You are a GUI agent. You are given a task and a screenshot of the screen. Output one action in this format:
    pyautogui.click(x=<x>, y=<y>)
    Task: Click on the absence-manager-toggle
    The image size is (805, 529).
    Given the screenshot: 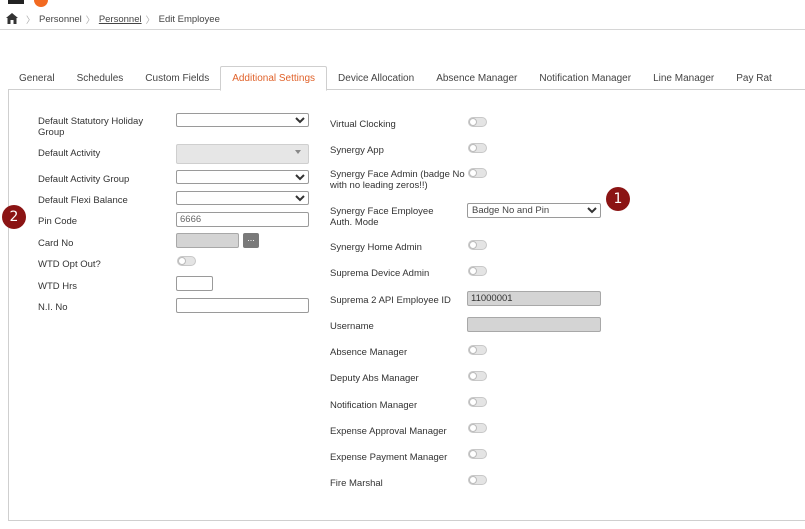 What is the action you would take?
    pyautogui.click(x=477, y=350)
    